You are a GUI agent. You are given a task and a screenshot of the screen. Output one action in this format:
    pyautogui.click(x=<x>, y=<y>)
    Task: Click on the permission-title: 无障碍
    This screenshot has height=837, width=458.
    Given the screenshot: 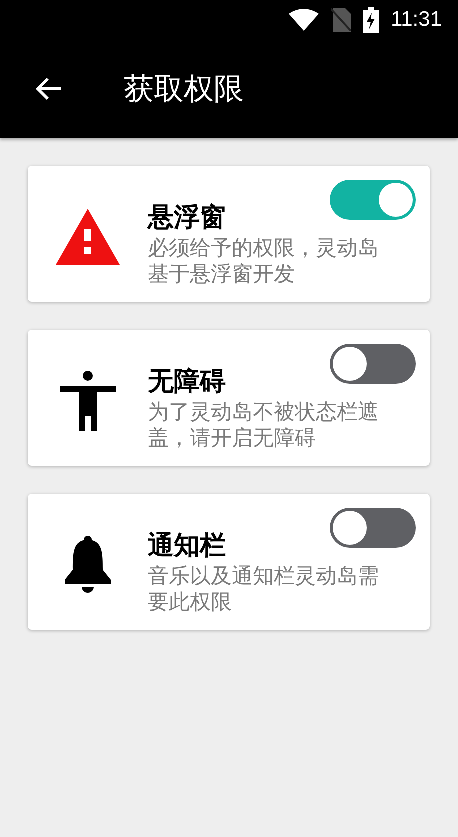 What is the action you would take?
    pyautogui.click(x=187, y=382)
    